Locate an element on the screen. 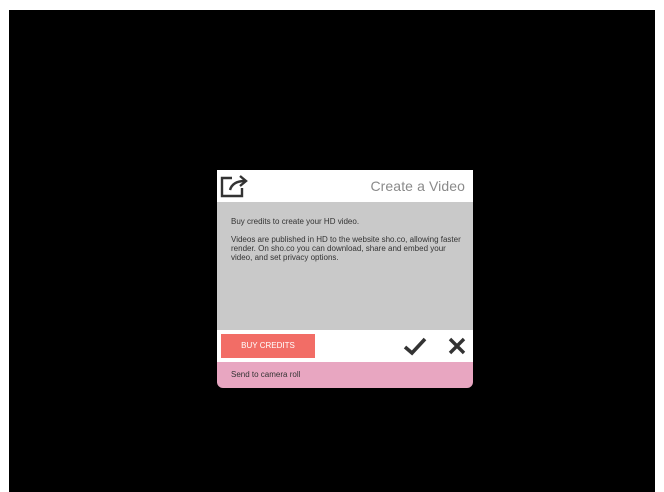 The height and width of the screenshot is (492, 664). close-icon is located at coordinates (457, 346).